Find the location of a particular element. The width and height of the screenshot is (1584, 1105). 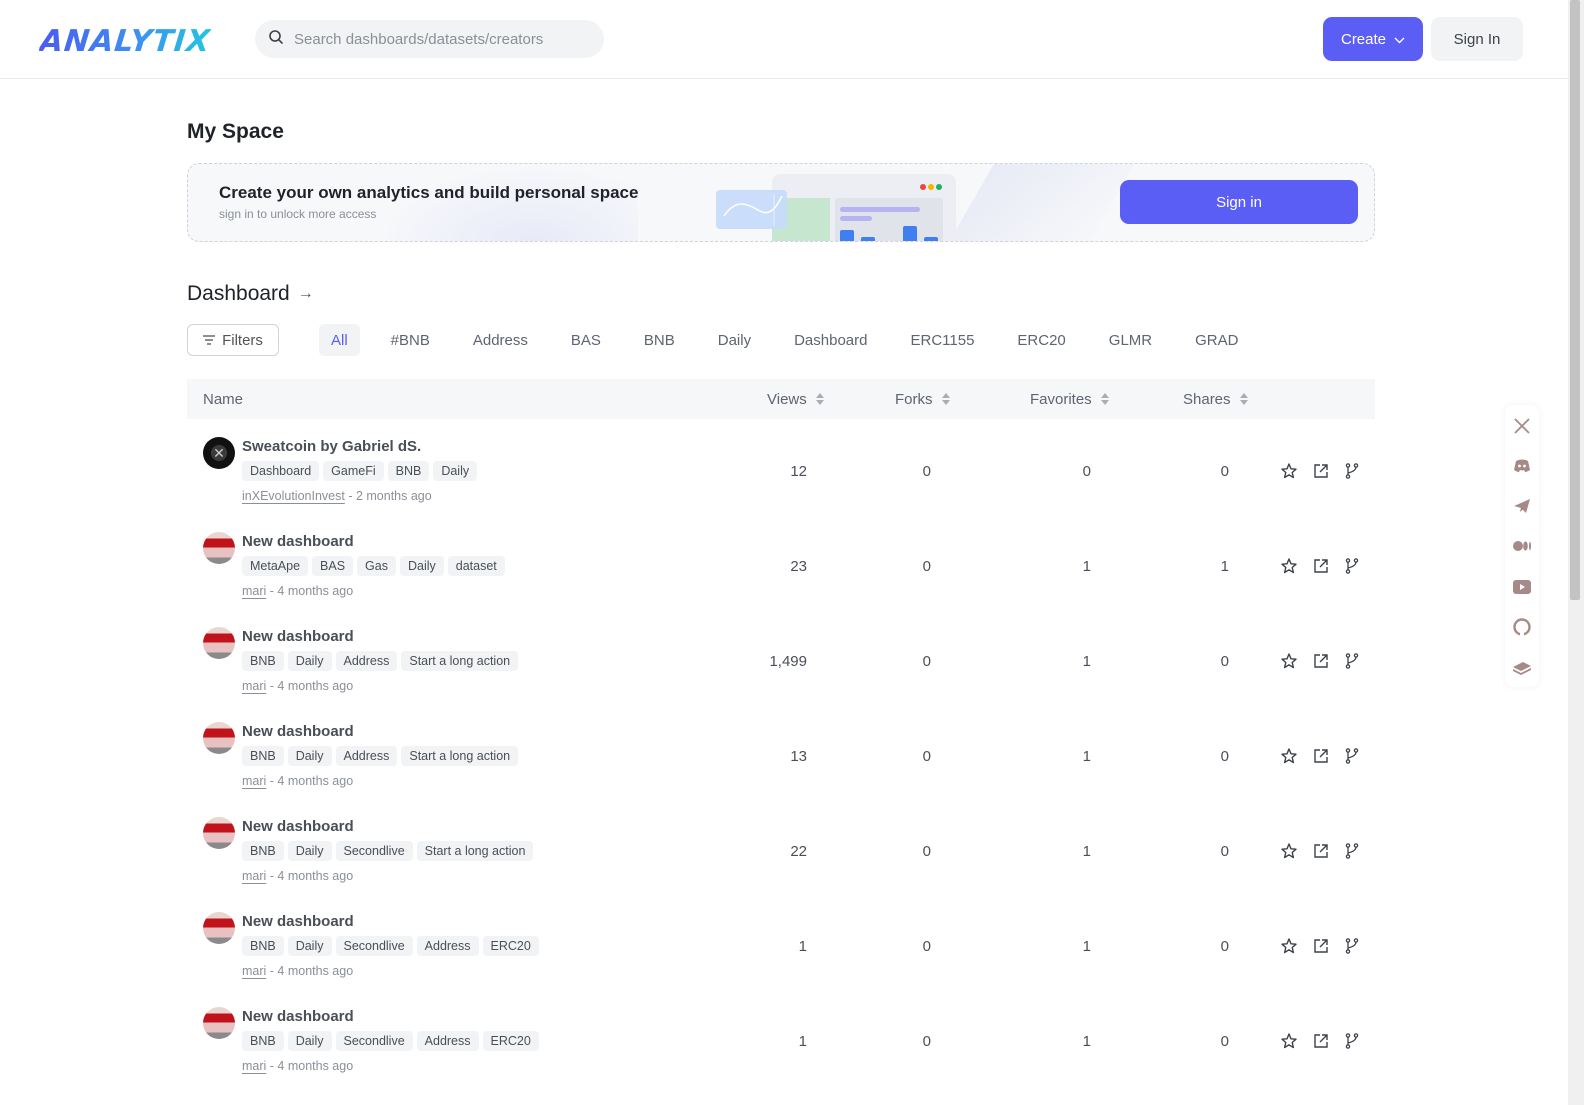

column-header-shares: Shares is located at coordinates (1215, 399).